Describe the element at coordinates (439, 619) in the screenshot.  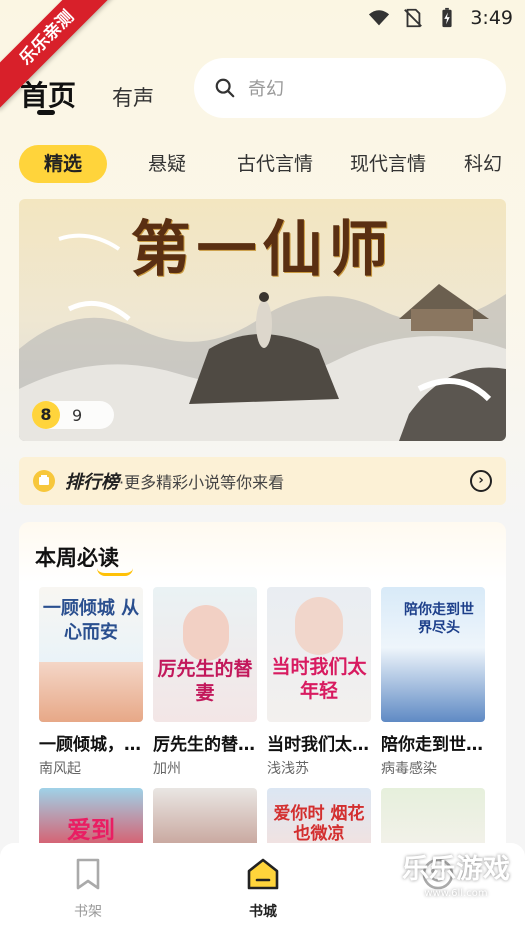
I see `book-cover-title: 陪你走到世界尽头` at that location.